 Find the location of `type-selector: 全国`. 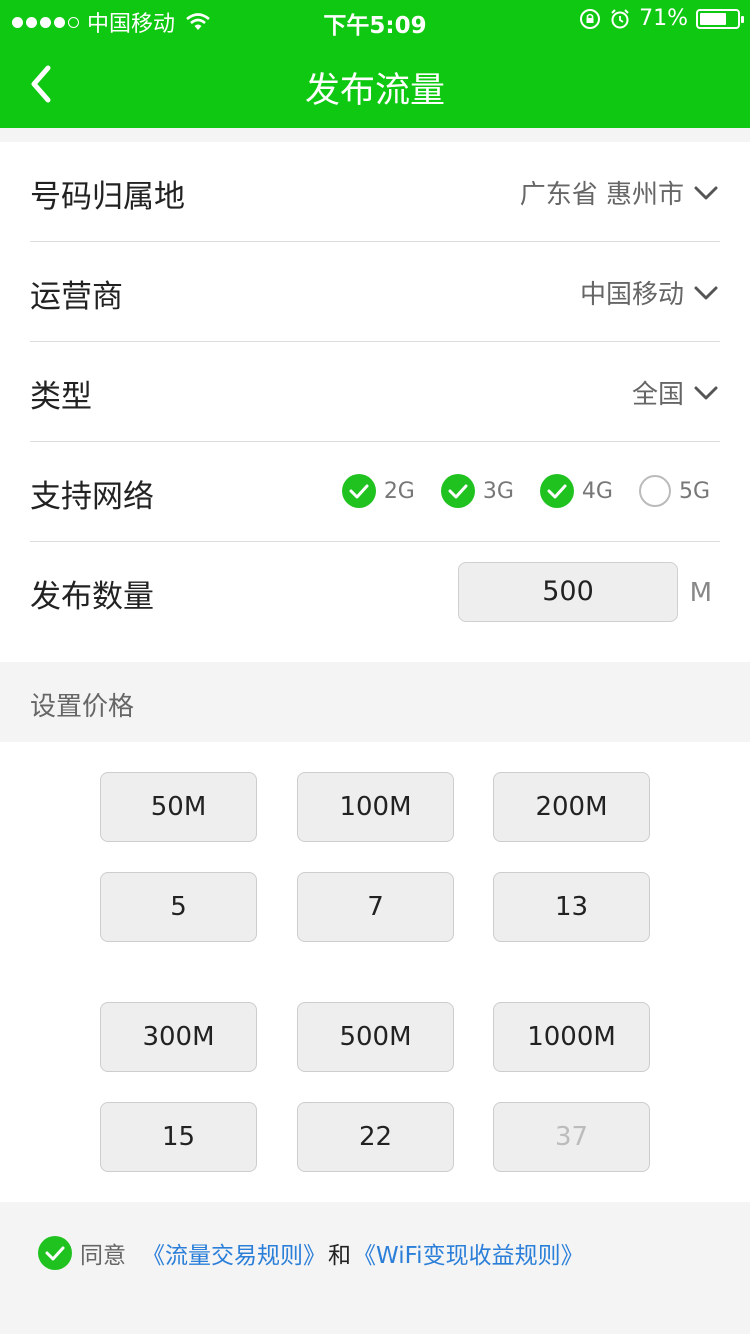

type-selector: 全国 is located at coordinates (676, 392).